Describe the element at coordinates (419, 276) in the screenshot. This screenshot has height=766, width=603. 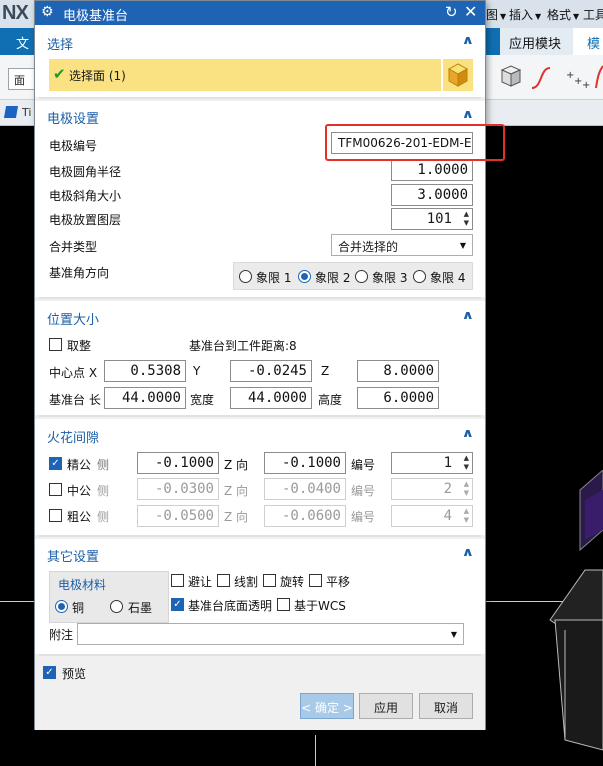
I see `quadrant-4-radio` at that location.